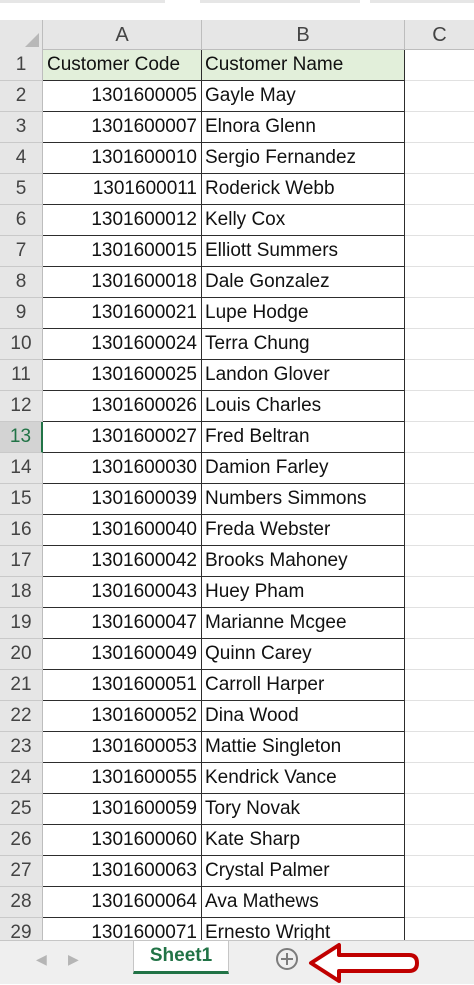 This screenshot has height=985, width=474. I want to click on row-header: 10, so click(21, 344).